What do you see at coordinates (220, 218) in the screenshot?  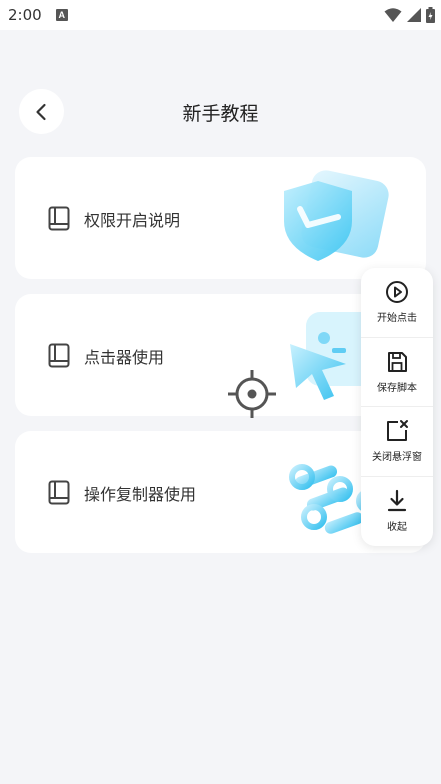 I see `tutorial-card-permissions: 权限开启说明` at bounding box center [220, 218].